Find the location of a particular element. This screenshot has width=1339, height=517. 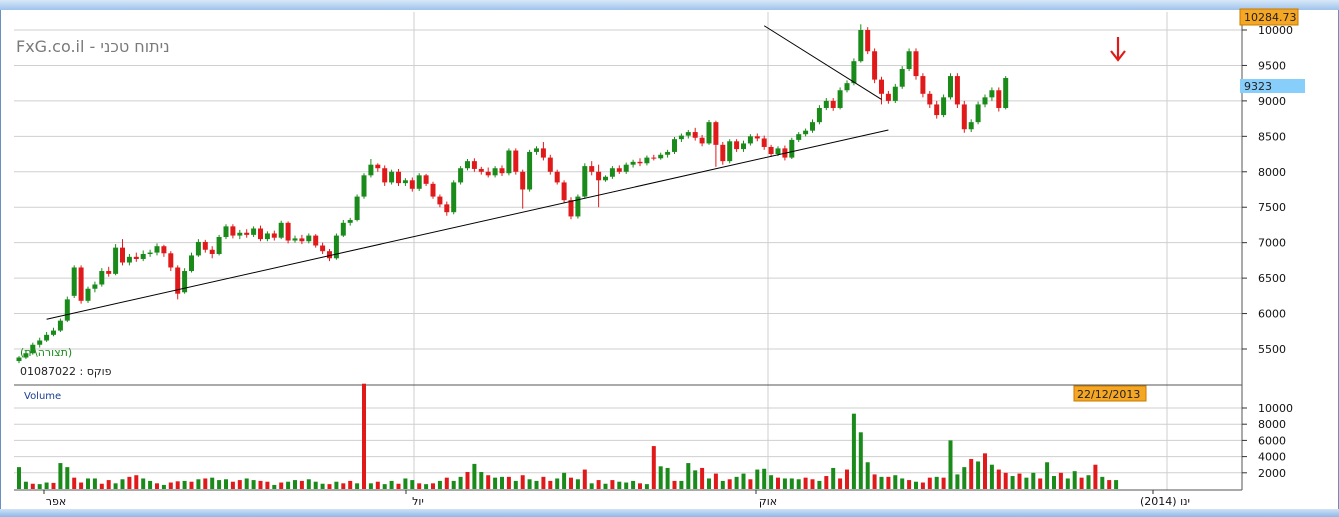

date-tag: 22/12/2013 is located at coordinates (1110, 393).